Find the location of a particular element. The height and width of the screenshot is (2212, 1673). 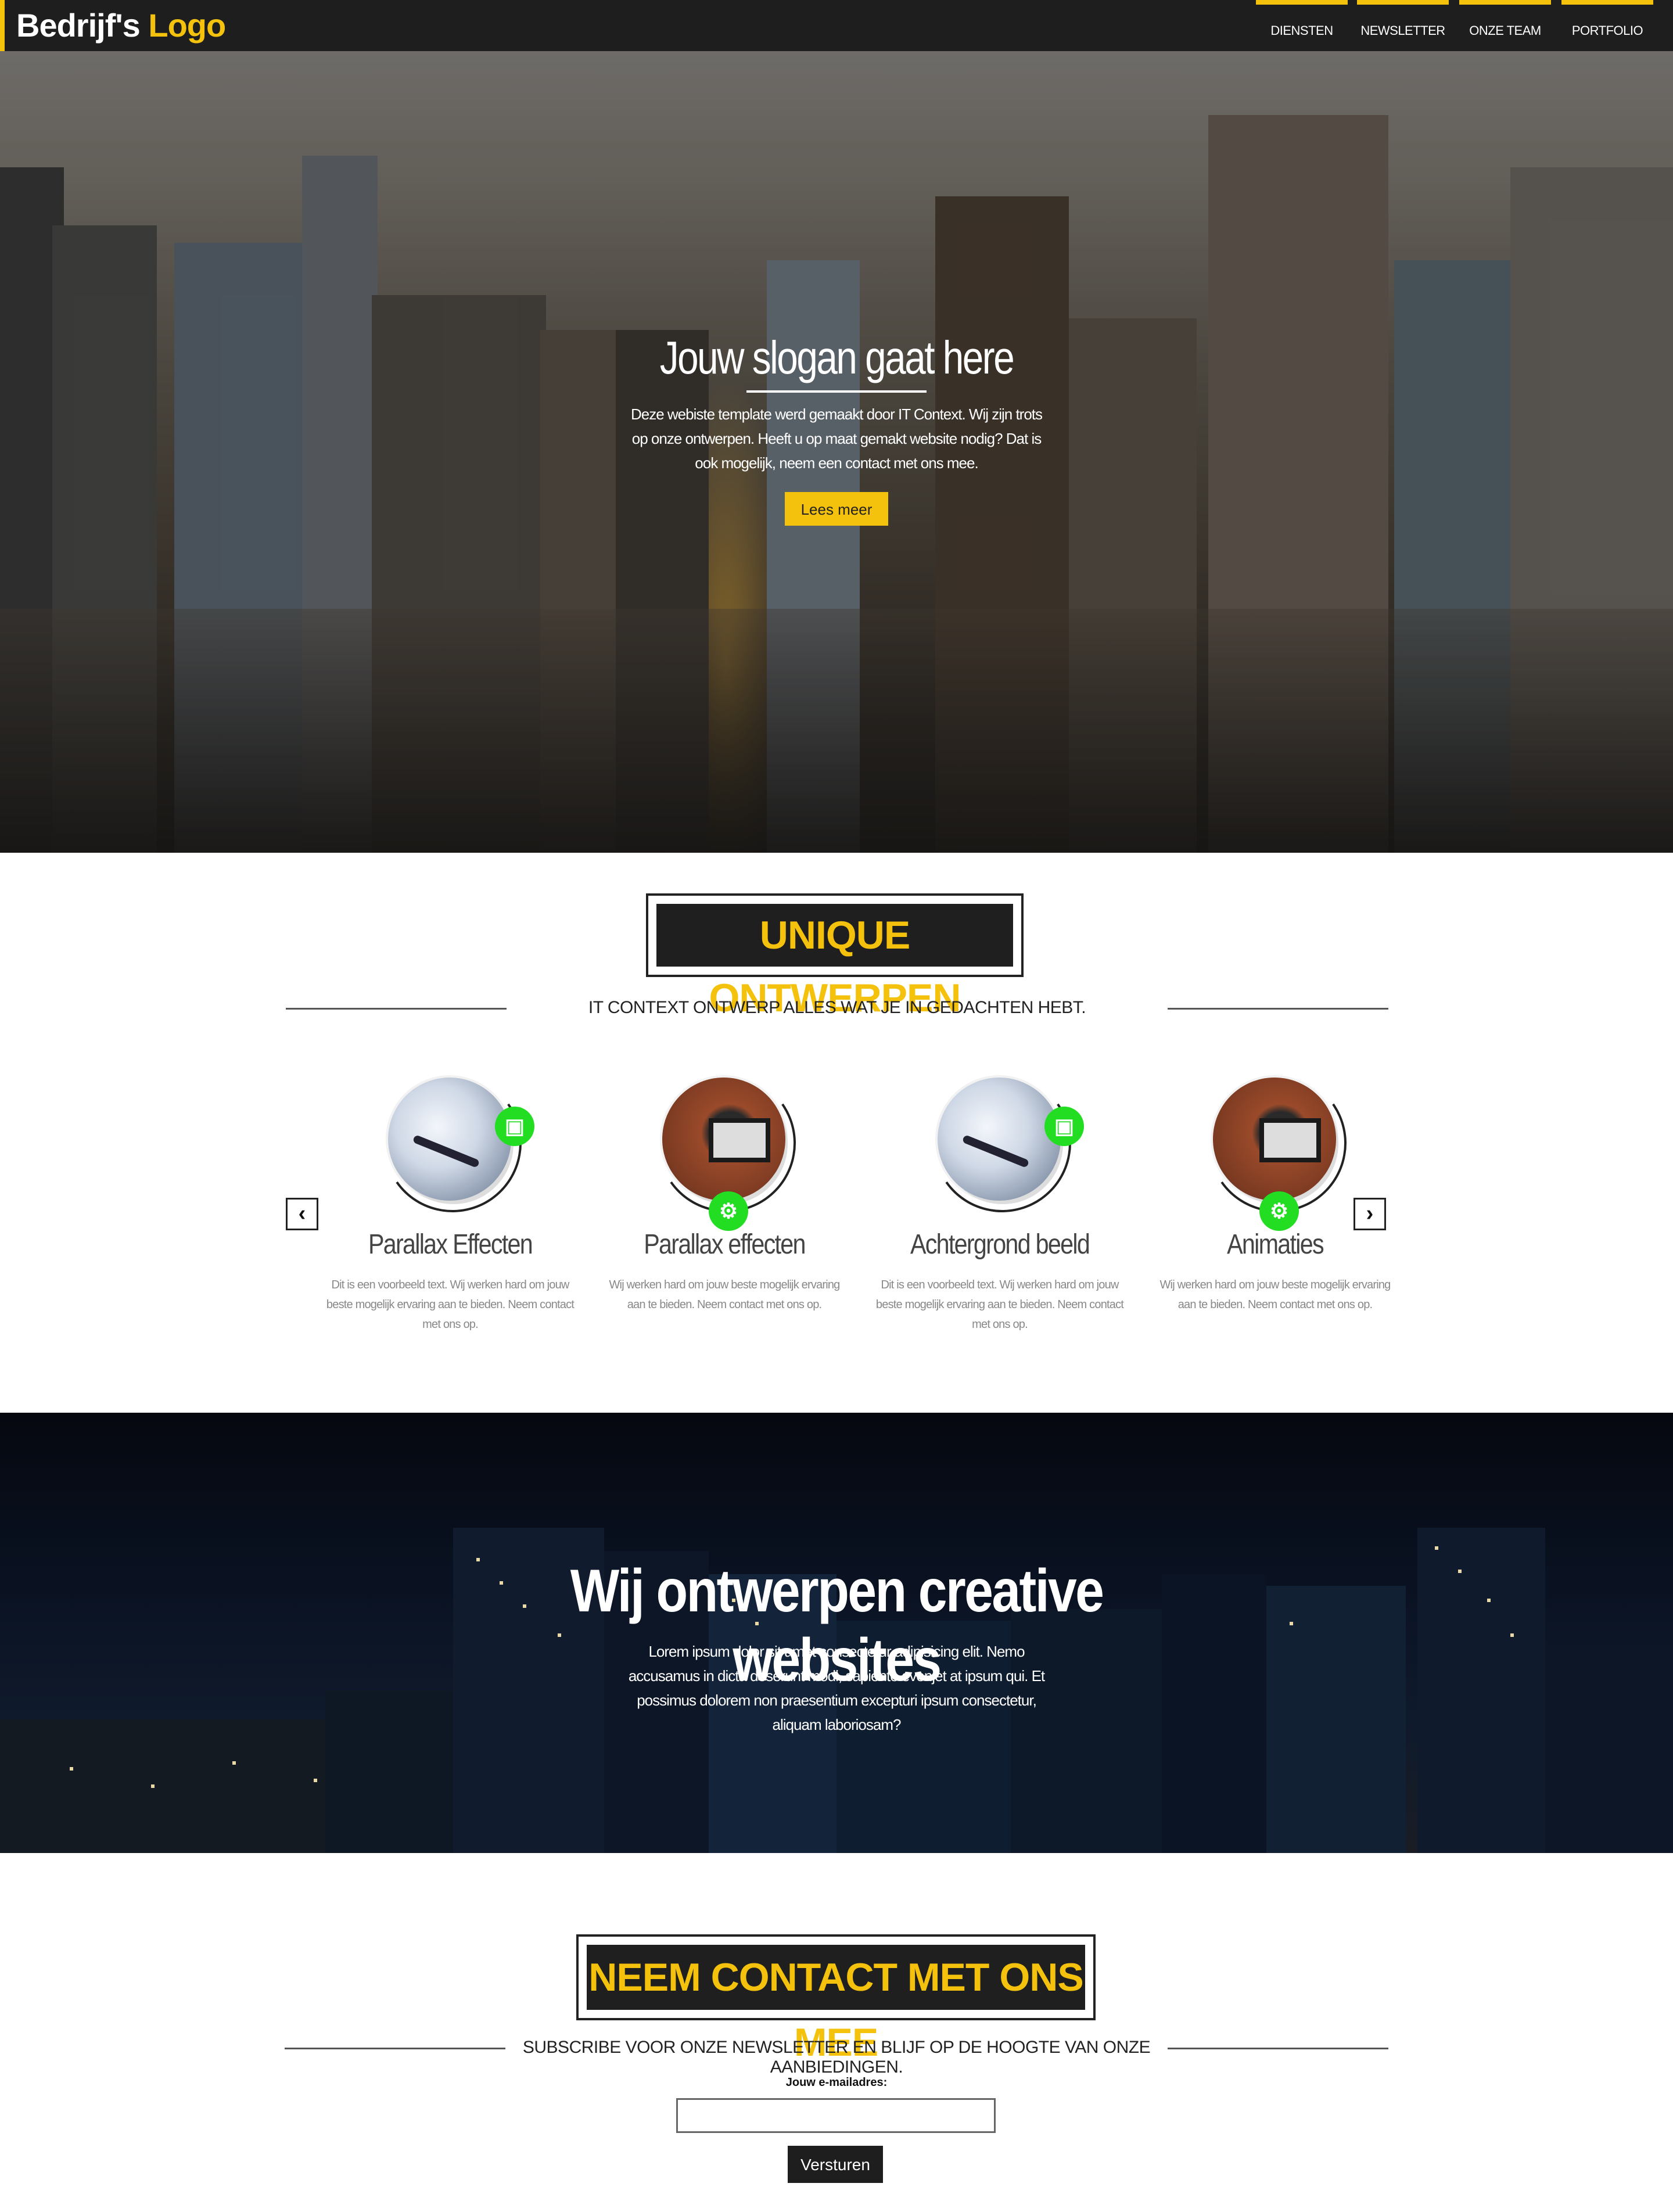

contact-title-frame: NEEM CONTACT MET ONS MEE is located at coordinates (836, 1999).